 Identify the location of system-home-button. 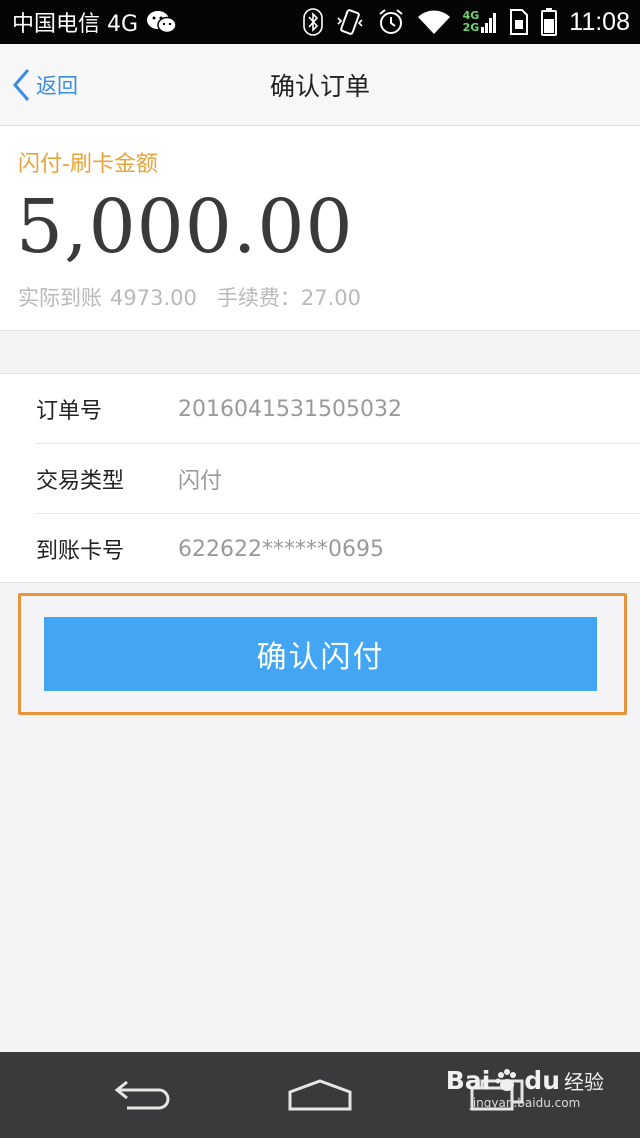
(320, 1095).